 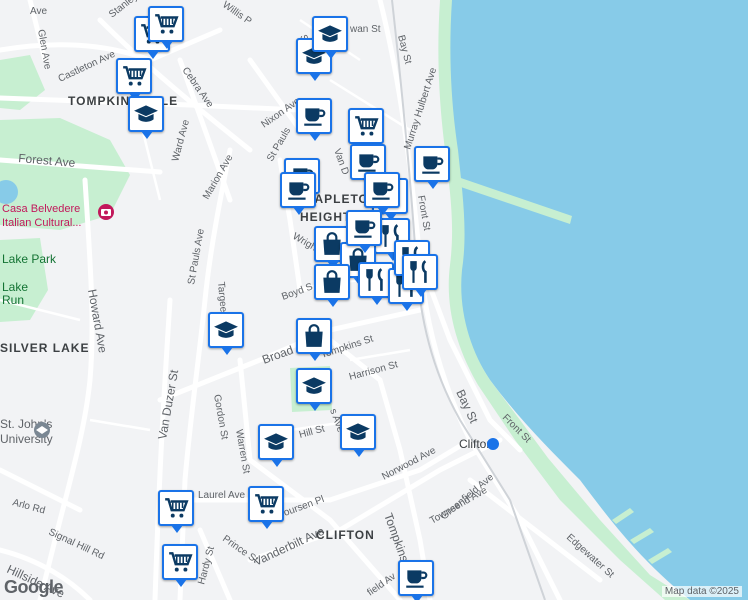 I want to click on street-label: Laurel Ave, so click(x=222, y=495).